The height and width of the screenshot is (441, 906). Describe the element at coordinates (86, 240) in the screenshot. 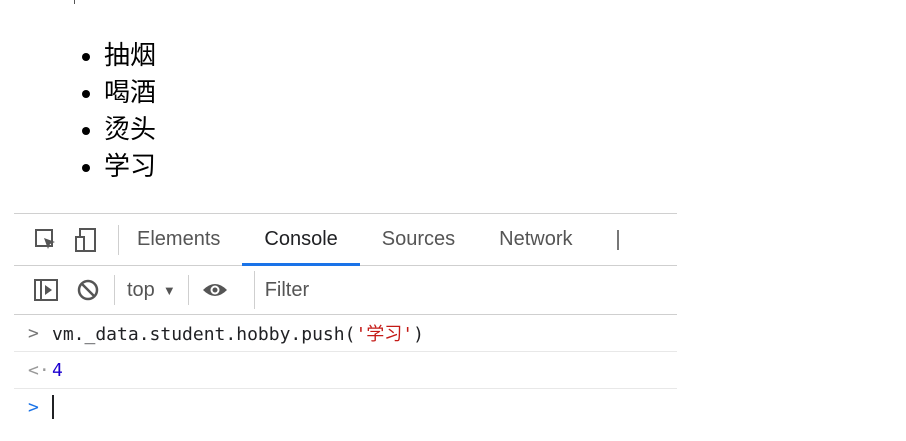

I see `device-toggle-icon` at that location.